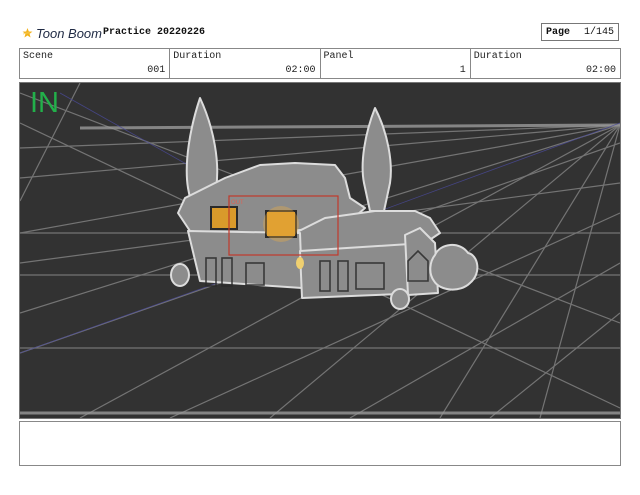  I want to click on scene-value: 001, so click(156, 70).